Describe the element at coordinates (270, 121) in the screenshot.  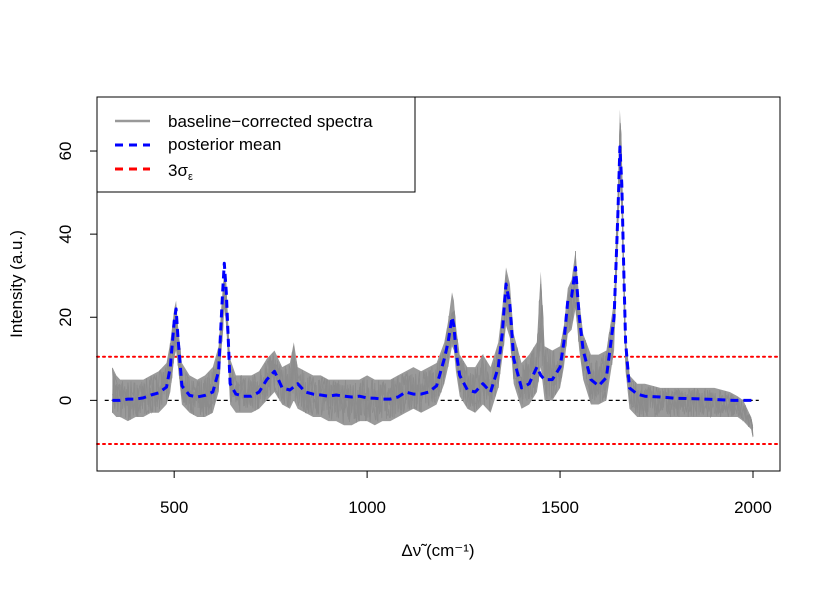
I see `legend-label-spectra: baseline−corrected spectra` at that location.